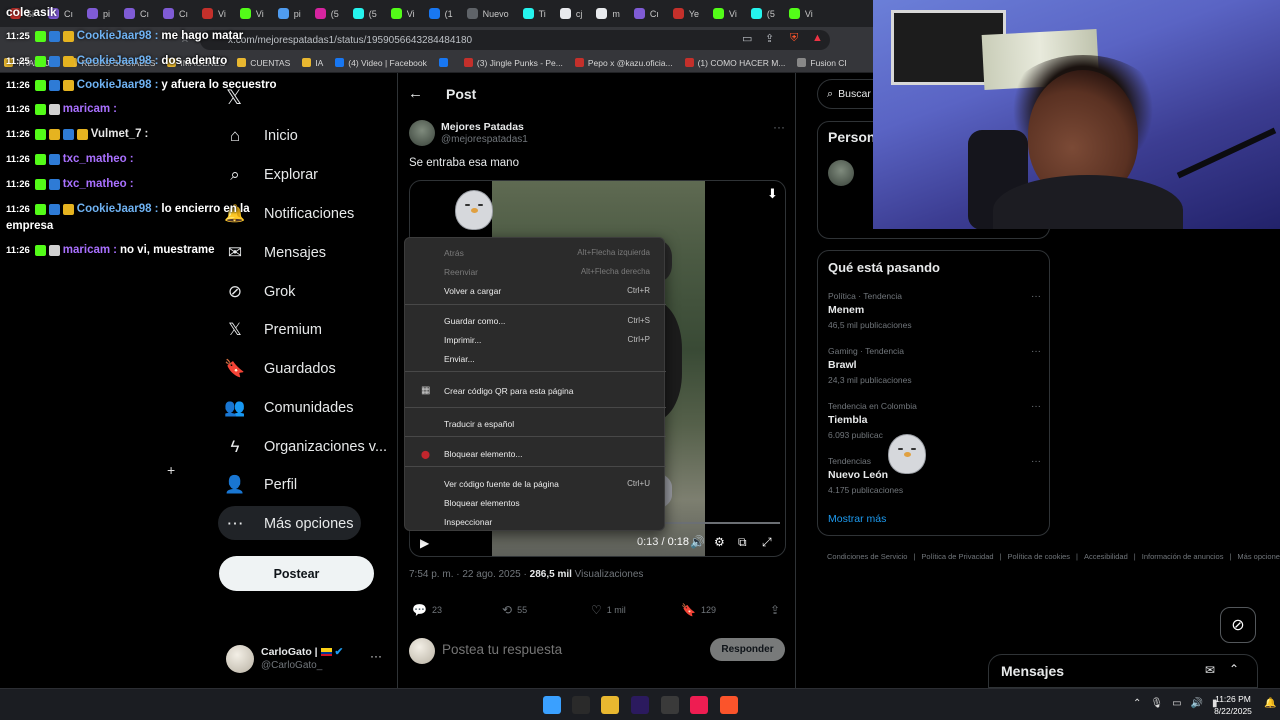 This screenshot has height=720, width=1280. Describe the element at coordinates (699, 705) in the screenshot. I see `tiktok-icon` at that location.